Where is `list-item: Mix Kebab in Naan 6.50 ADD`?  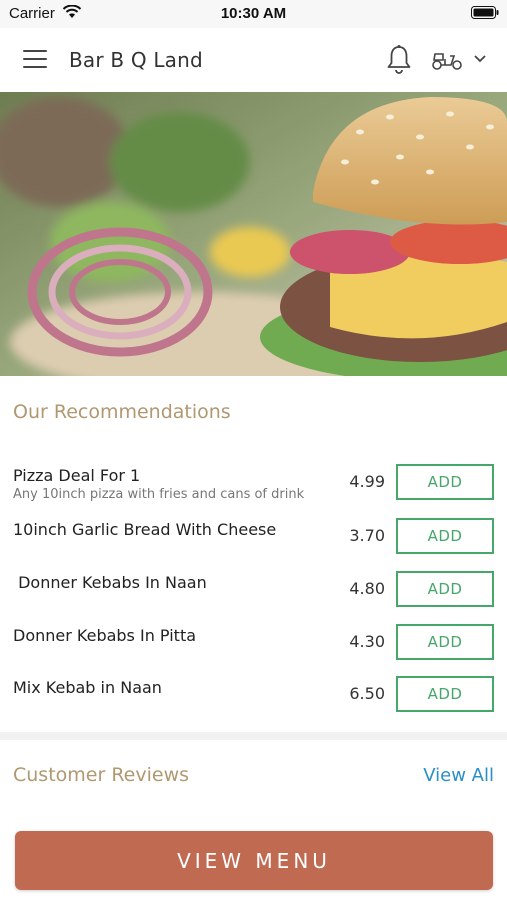
list-item: Mix Kebab in Naan 6.50 ADD is located at coordinates (253, 696).